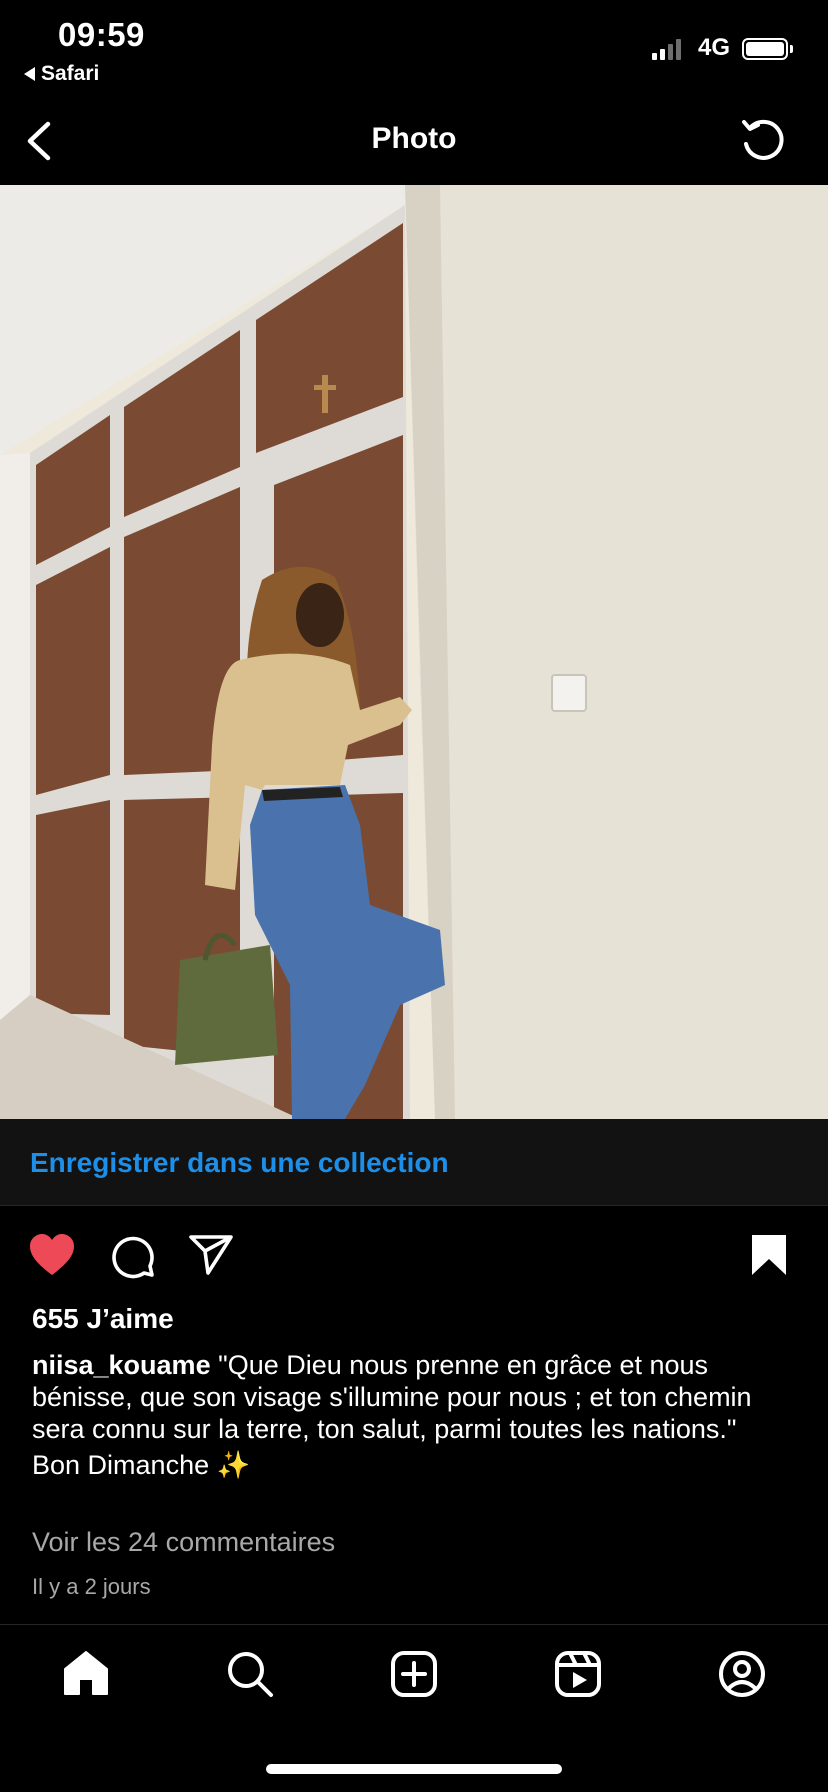 Image resolution: width=828 pixels, height=1792 pixels. Describe the element at coordinates (91, 1586) in the screenshot. I see `post-timestamp: Il y a 2 jours` at that location.